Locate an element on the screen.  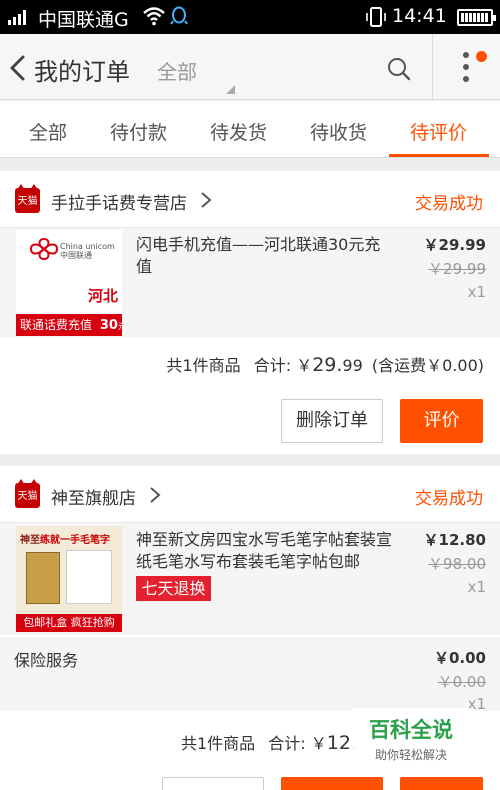
insurance-original-price: ￥0.00 is located at coordinates (461, 682).